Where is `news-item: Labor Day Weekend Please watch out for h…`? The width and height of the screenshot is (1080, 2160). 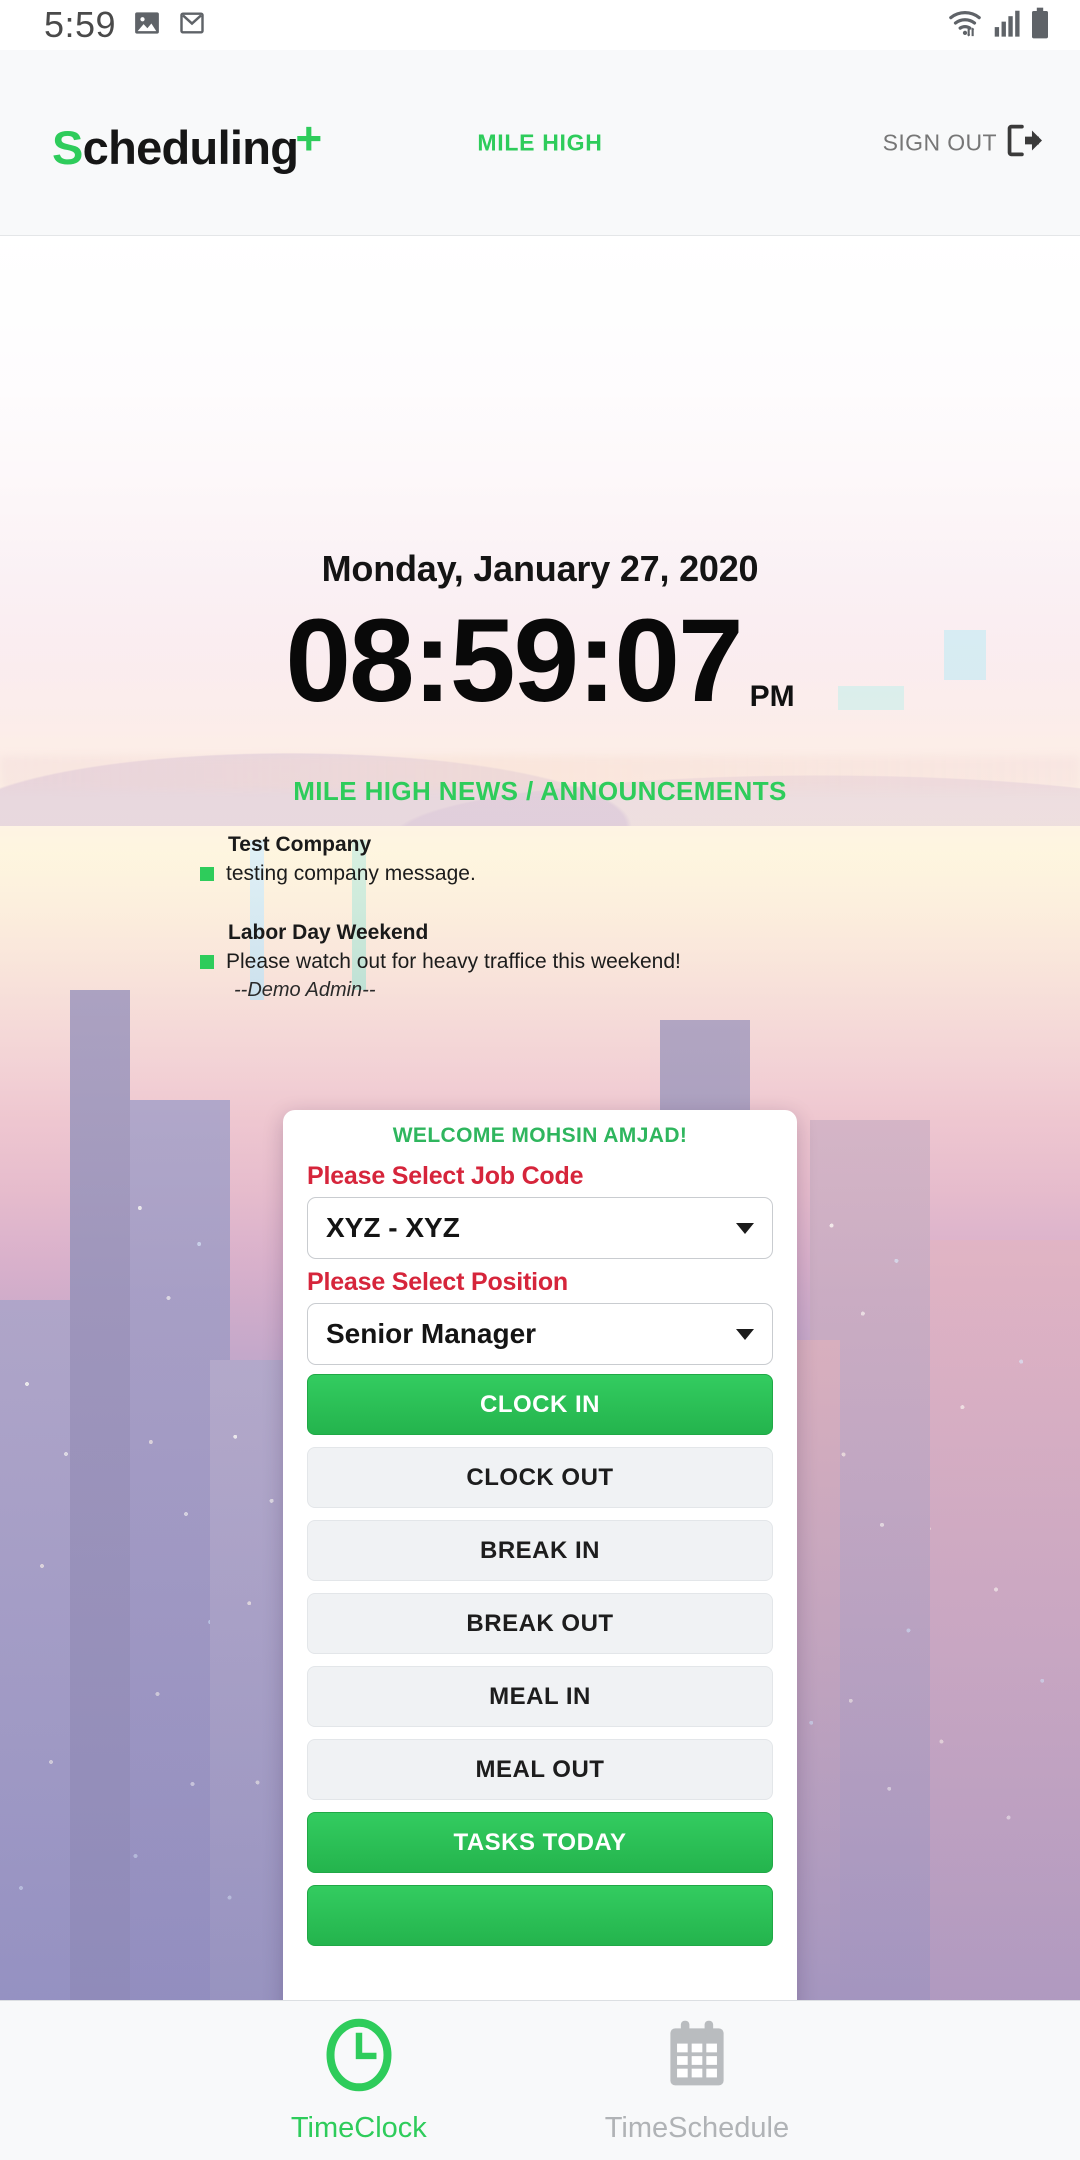 news-item: Labor Day Weekend Please watch out for h… is located at coordinates (640, 961).